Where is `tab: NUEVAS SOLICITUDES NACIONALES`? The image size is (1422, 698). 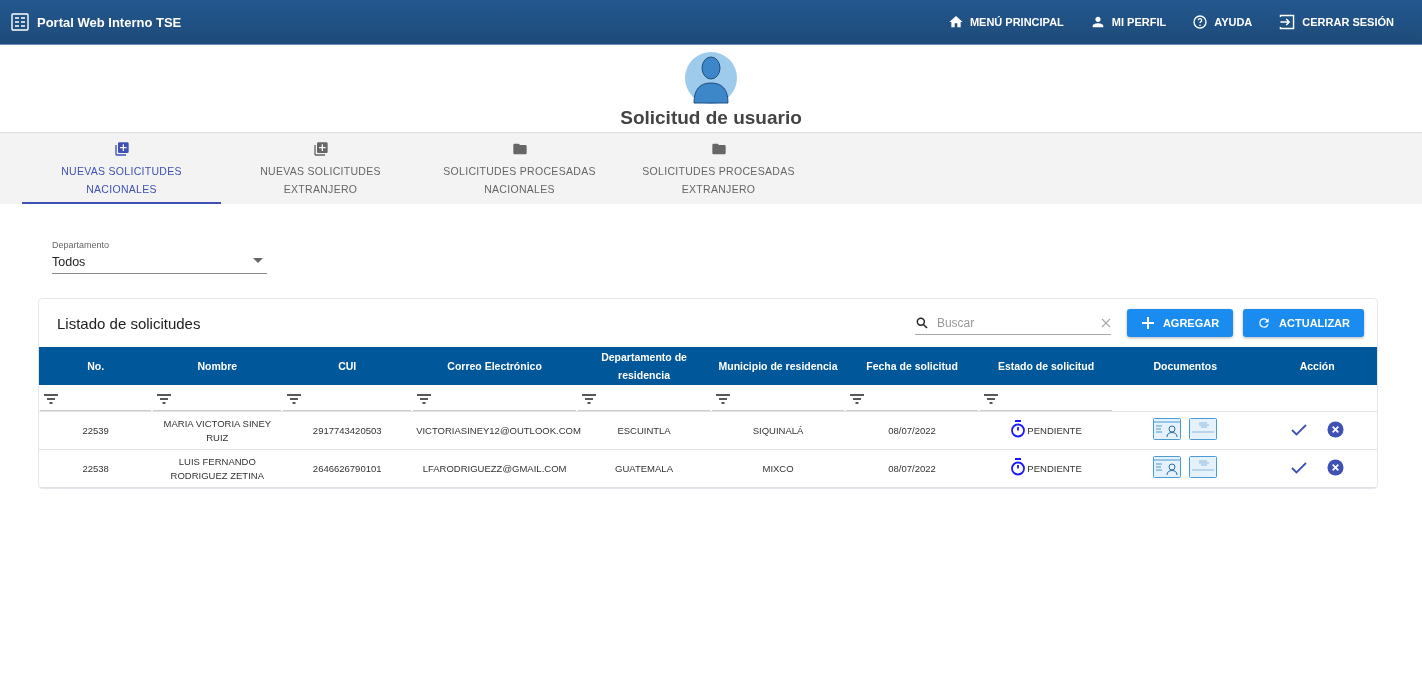
tab: NUEVAS SOLICITUDES NACIONALES is located at coordinates (121, 168).